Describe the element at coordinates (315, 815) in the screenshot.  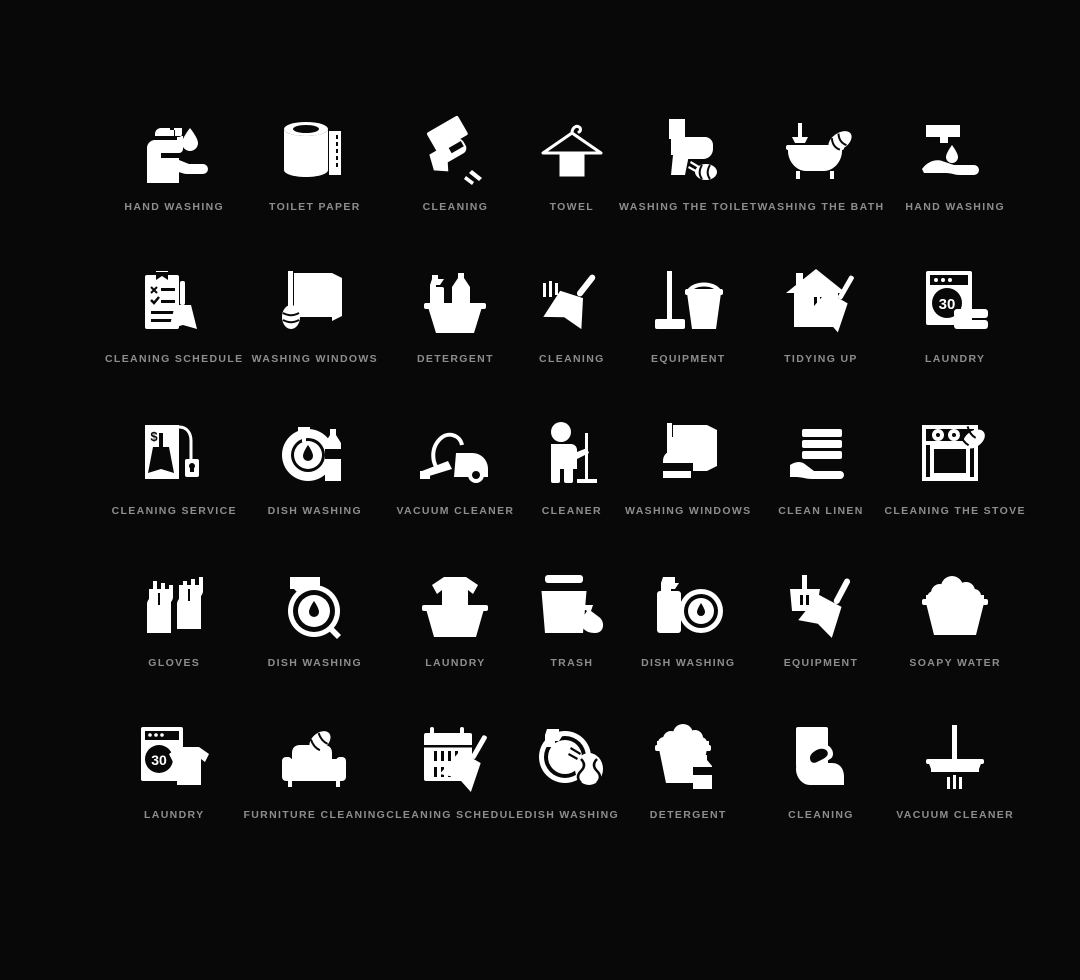
I see `icon-label: FURNITURE CLEANING` at that location.